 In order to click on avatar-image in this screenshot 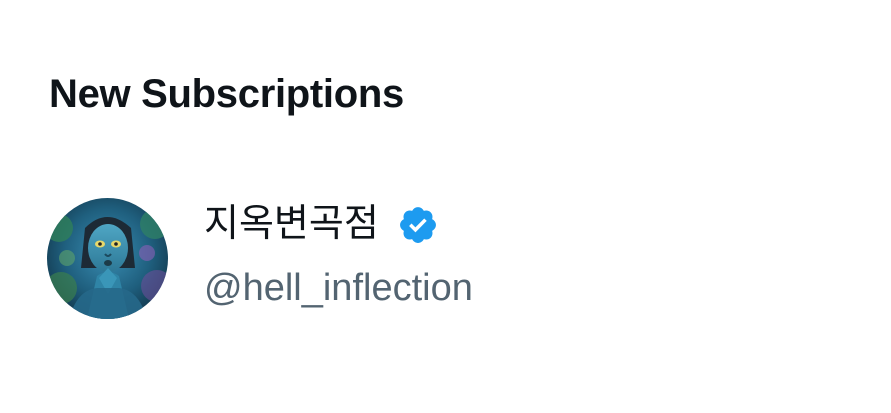, I will do `click(107, 258)`.